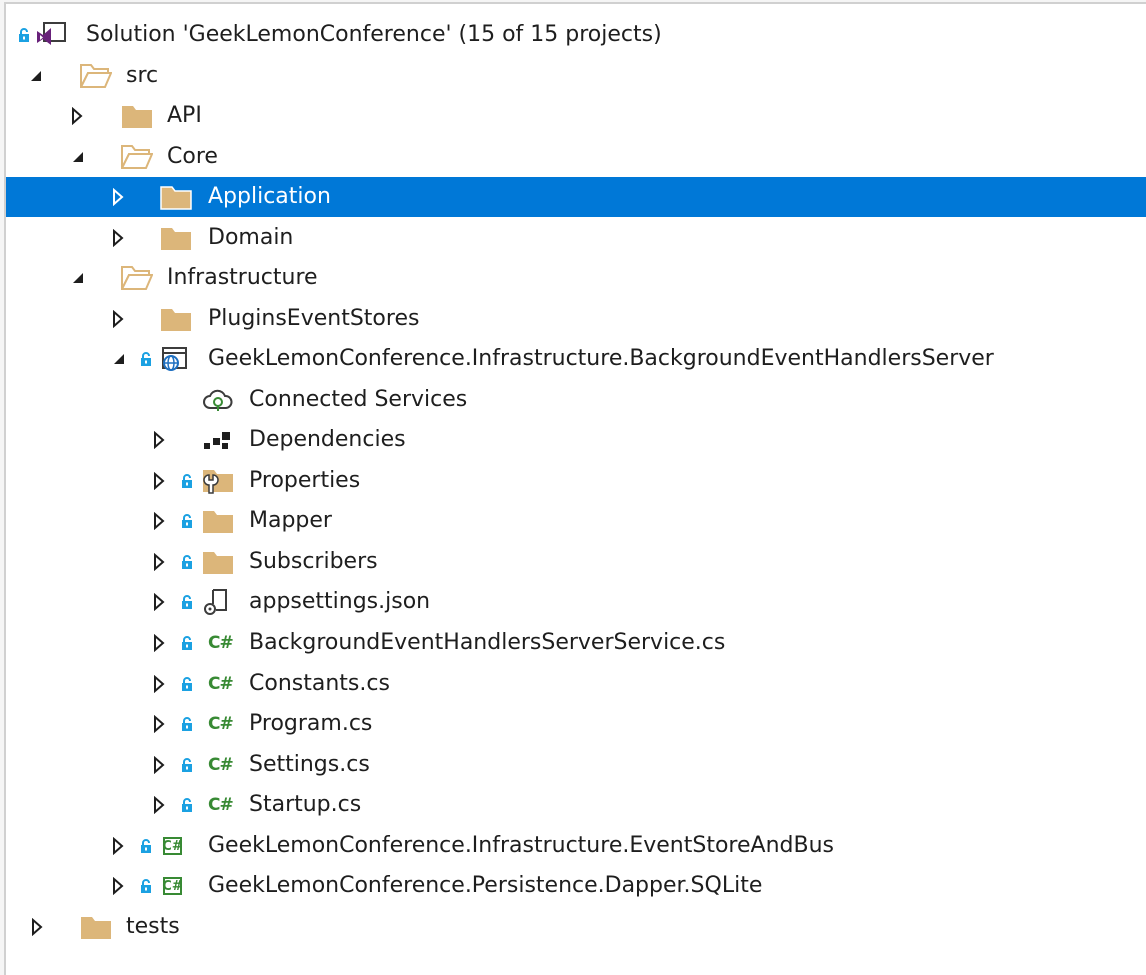 The image size is (1146, 975). Describe the element at coordinates (576, 724) in the screenshot. I see `tree-item-program-cs: C# Program.cs` at that location.